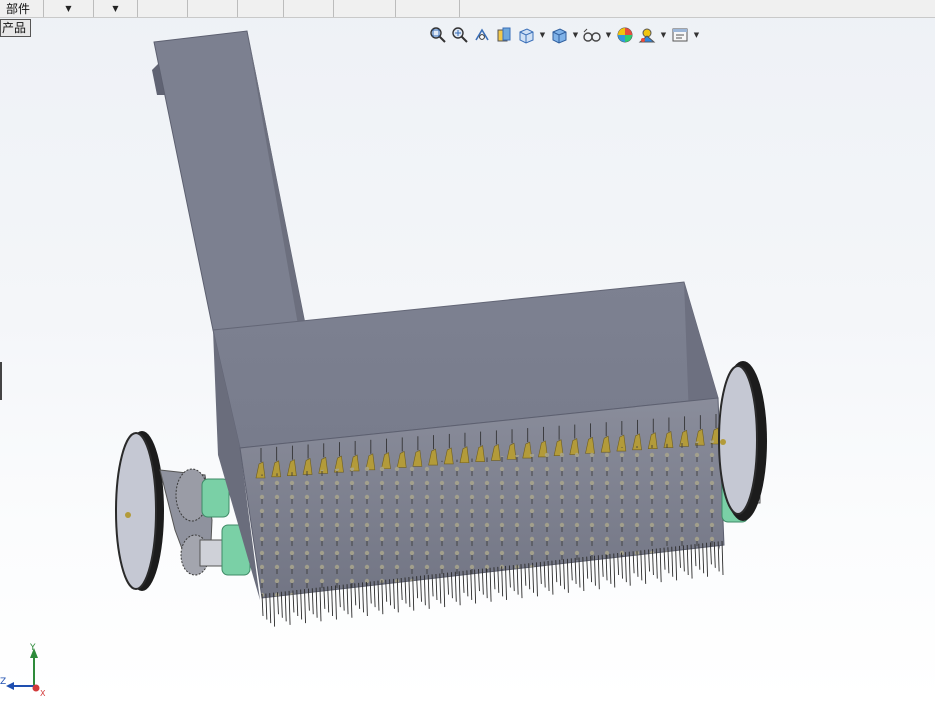 This screenshot has width=935, height=702. What do you see at coordinates (229, 180) in the screenshot?
I see `handle-arm` at bounding box center [229, 180].